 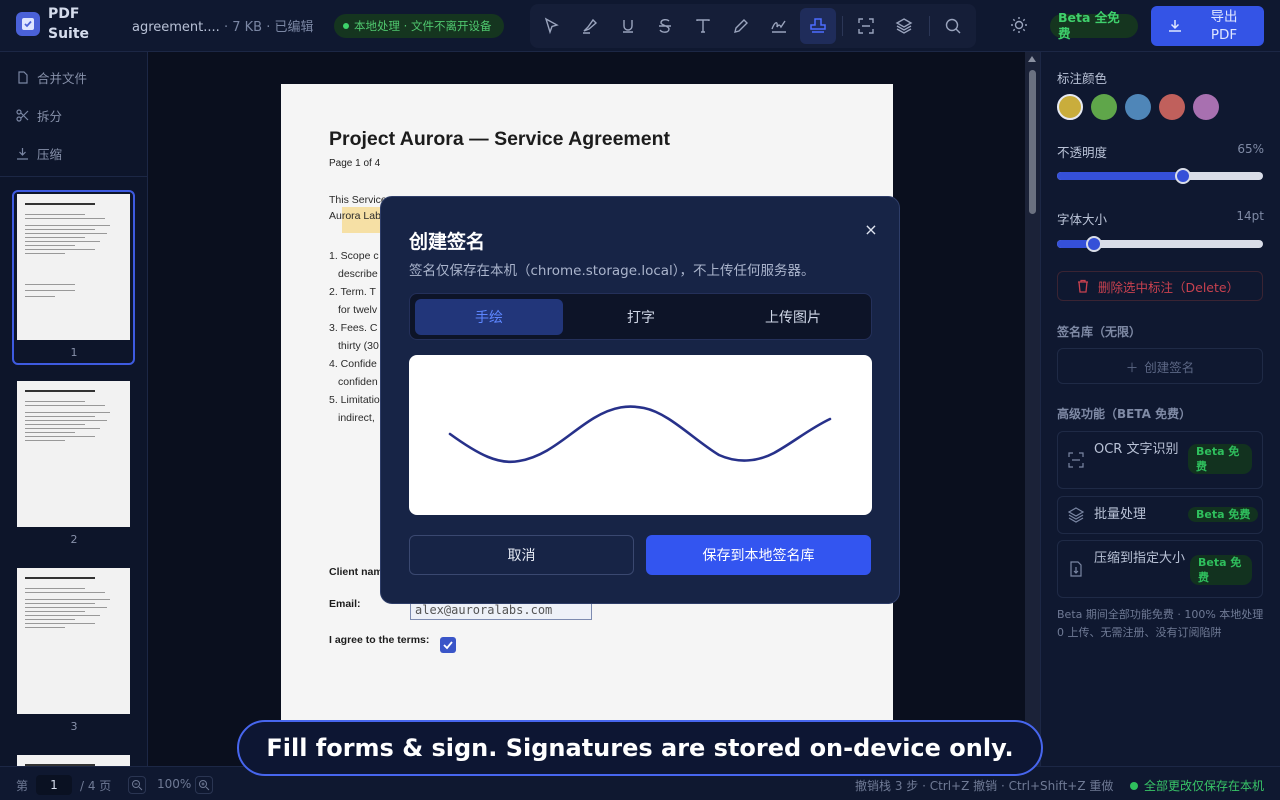 I want to click on strikethrough-icon, so click(x=665, y=26).